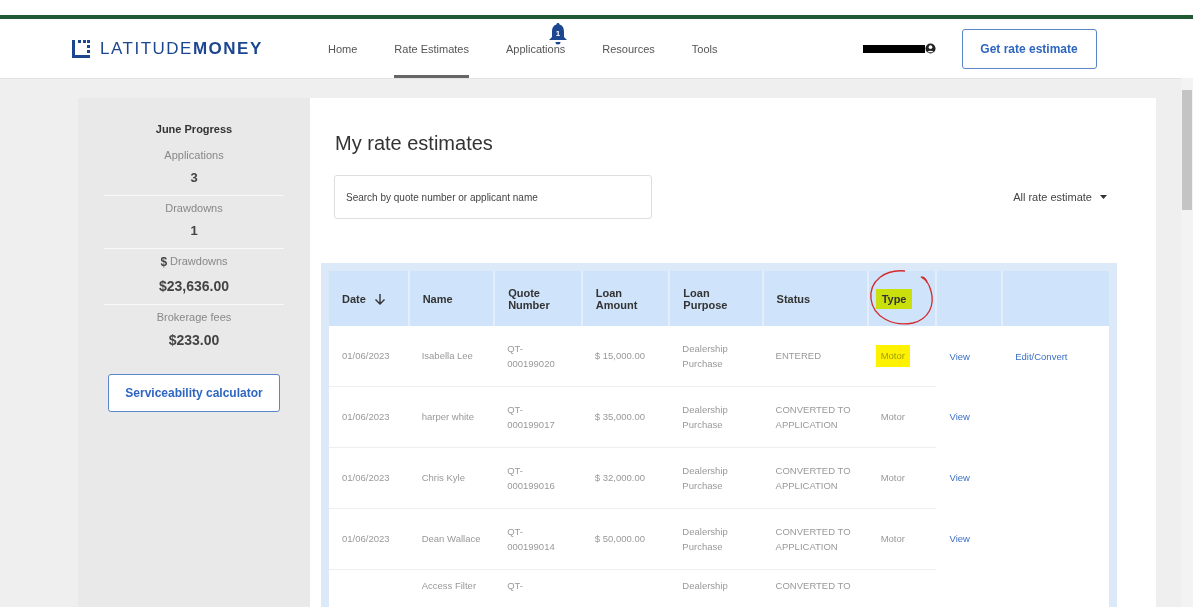 The height and width of the screenshot is (607, 1193). What do you see at coordinates (194, 262) in the screenshot?
I see `stat-label: $ Drawdowns` at bounding box center [194, 262].